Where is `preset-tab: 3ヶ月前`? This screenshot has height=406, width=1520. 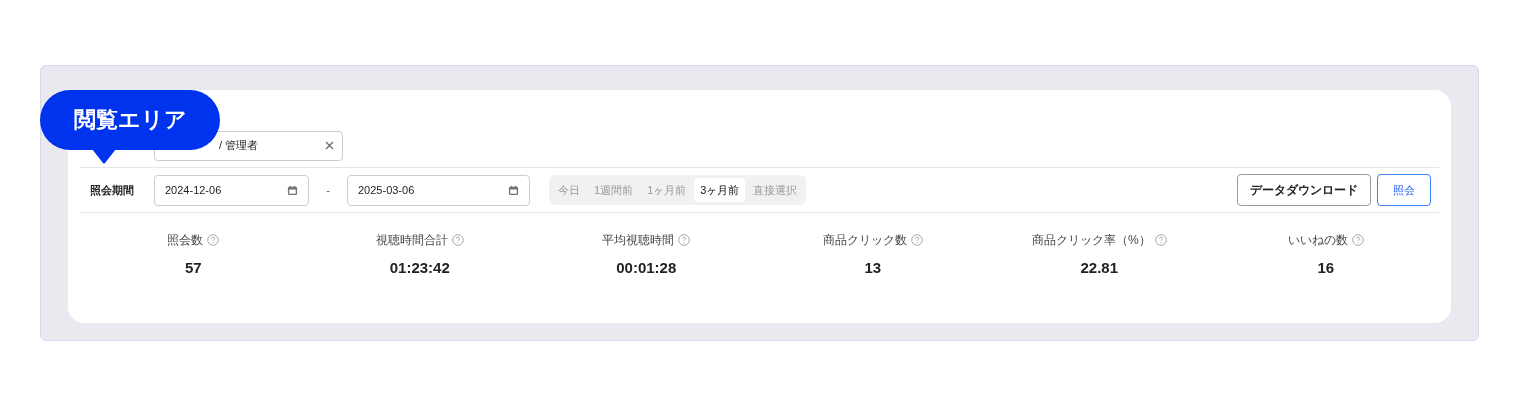
preset-tab: 3ヶ月前 is located at coordinates (720, 190).